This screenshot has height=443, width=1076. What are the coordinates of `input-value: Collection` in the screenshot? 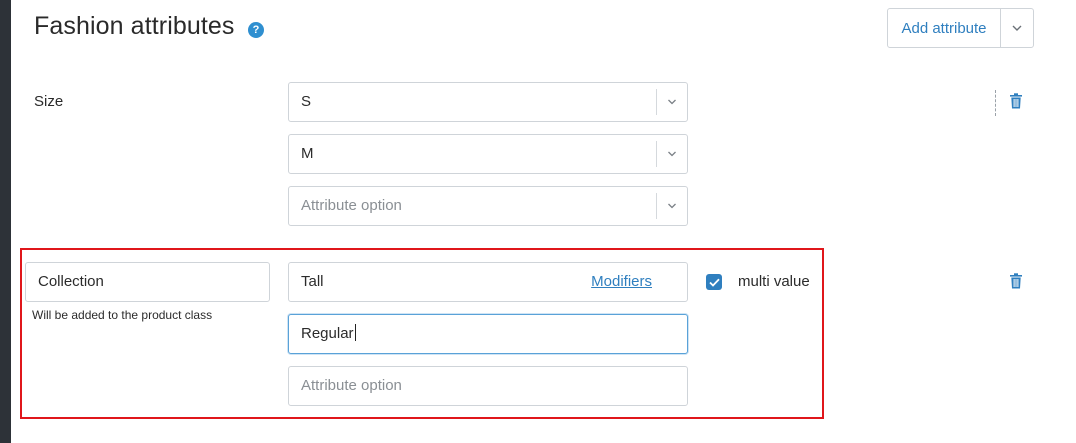 It's located at (71, 281).